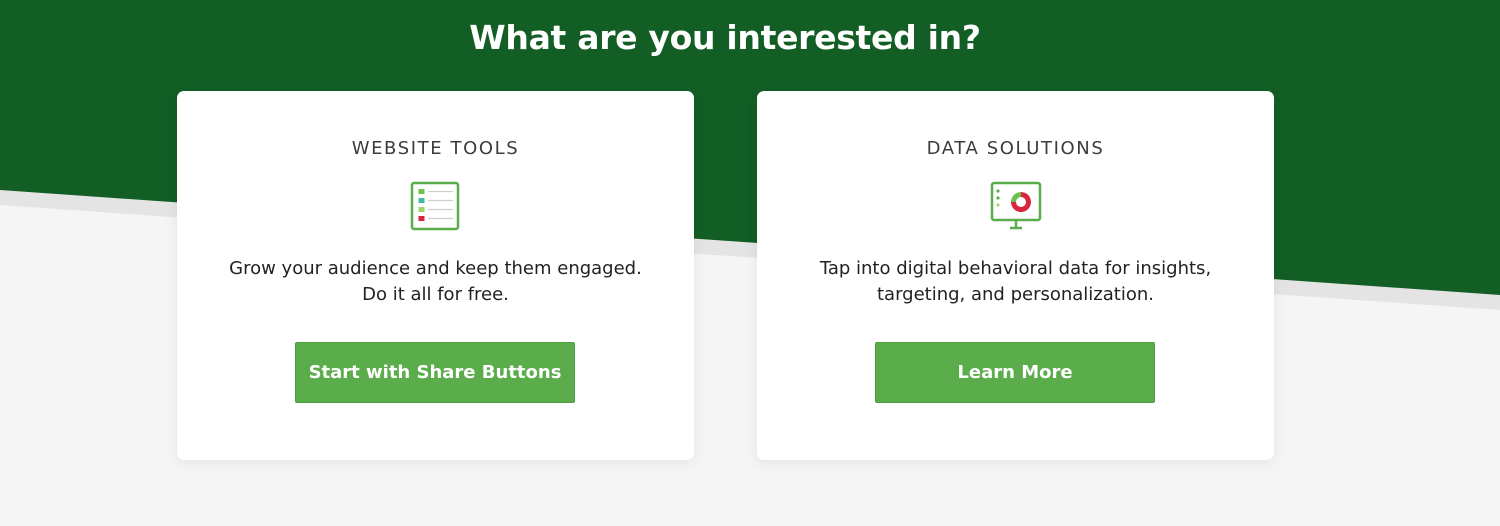  Describe the element at coordinates (725, 37) in the screenshot. I see `page-heading: What are you interested in?` at that location.